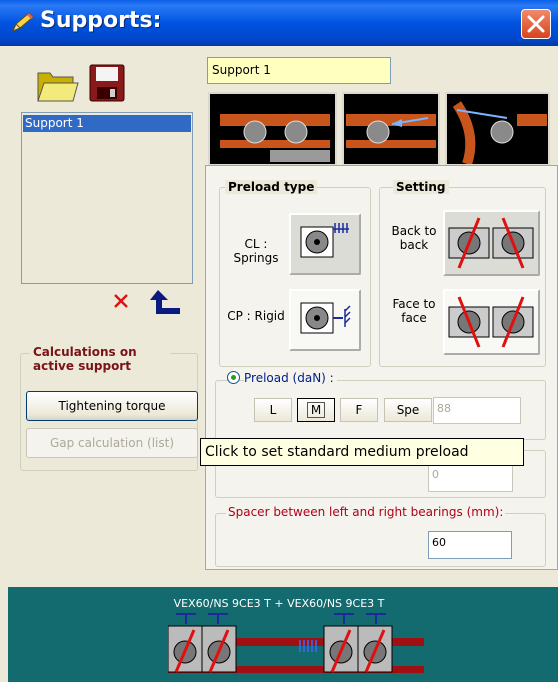  I want to click on rigid-bearing-icon, so click(325, 318).